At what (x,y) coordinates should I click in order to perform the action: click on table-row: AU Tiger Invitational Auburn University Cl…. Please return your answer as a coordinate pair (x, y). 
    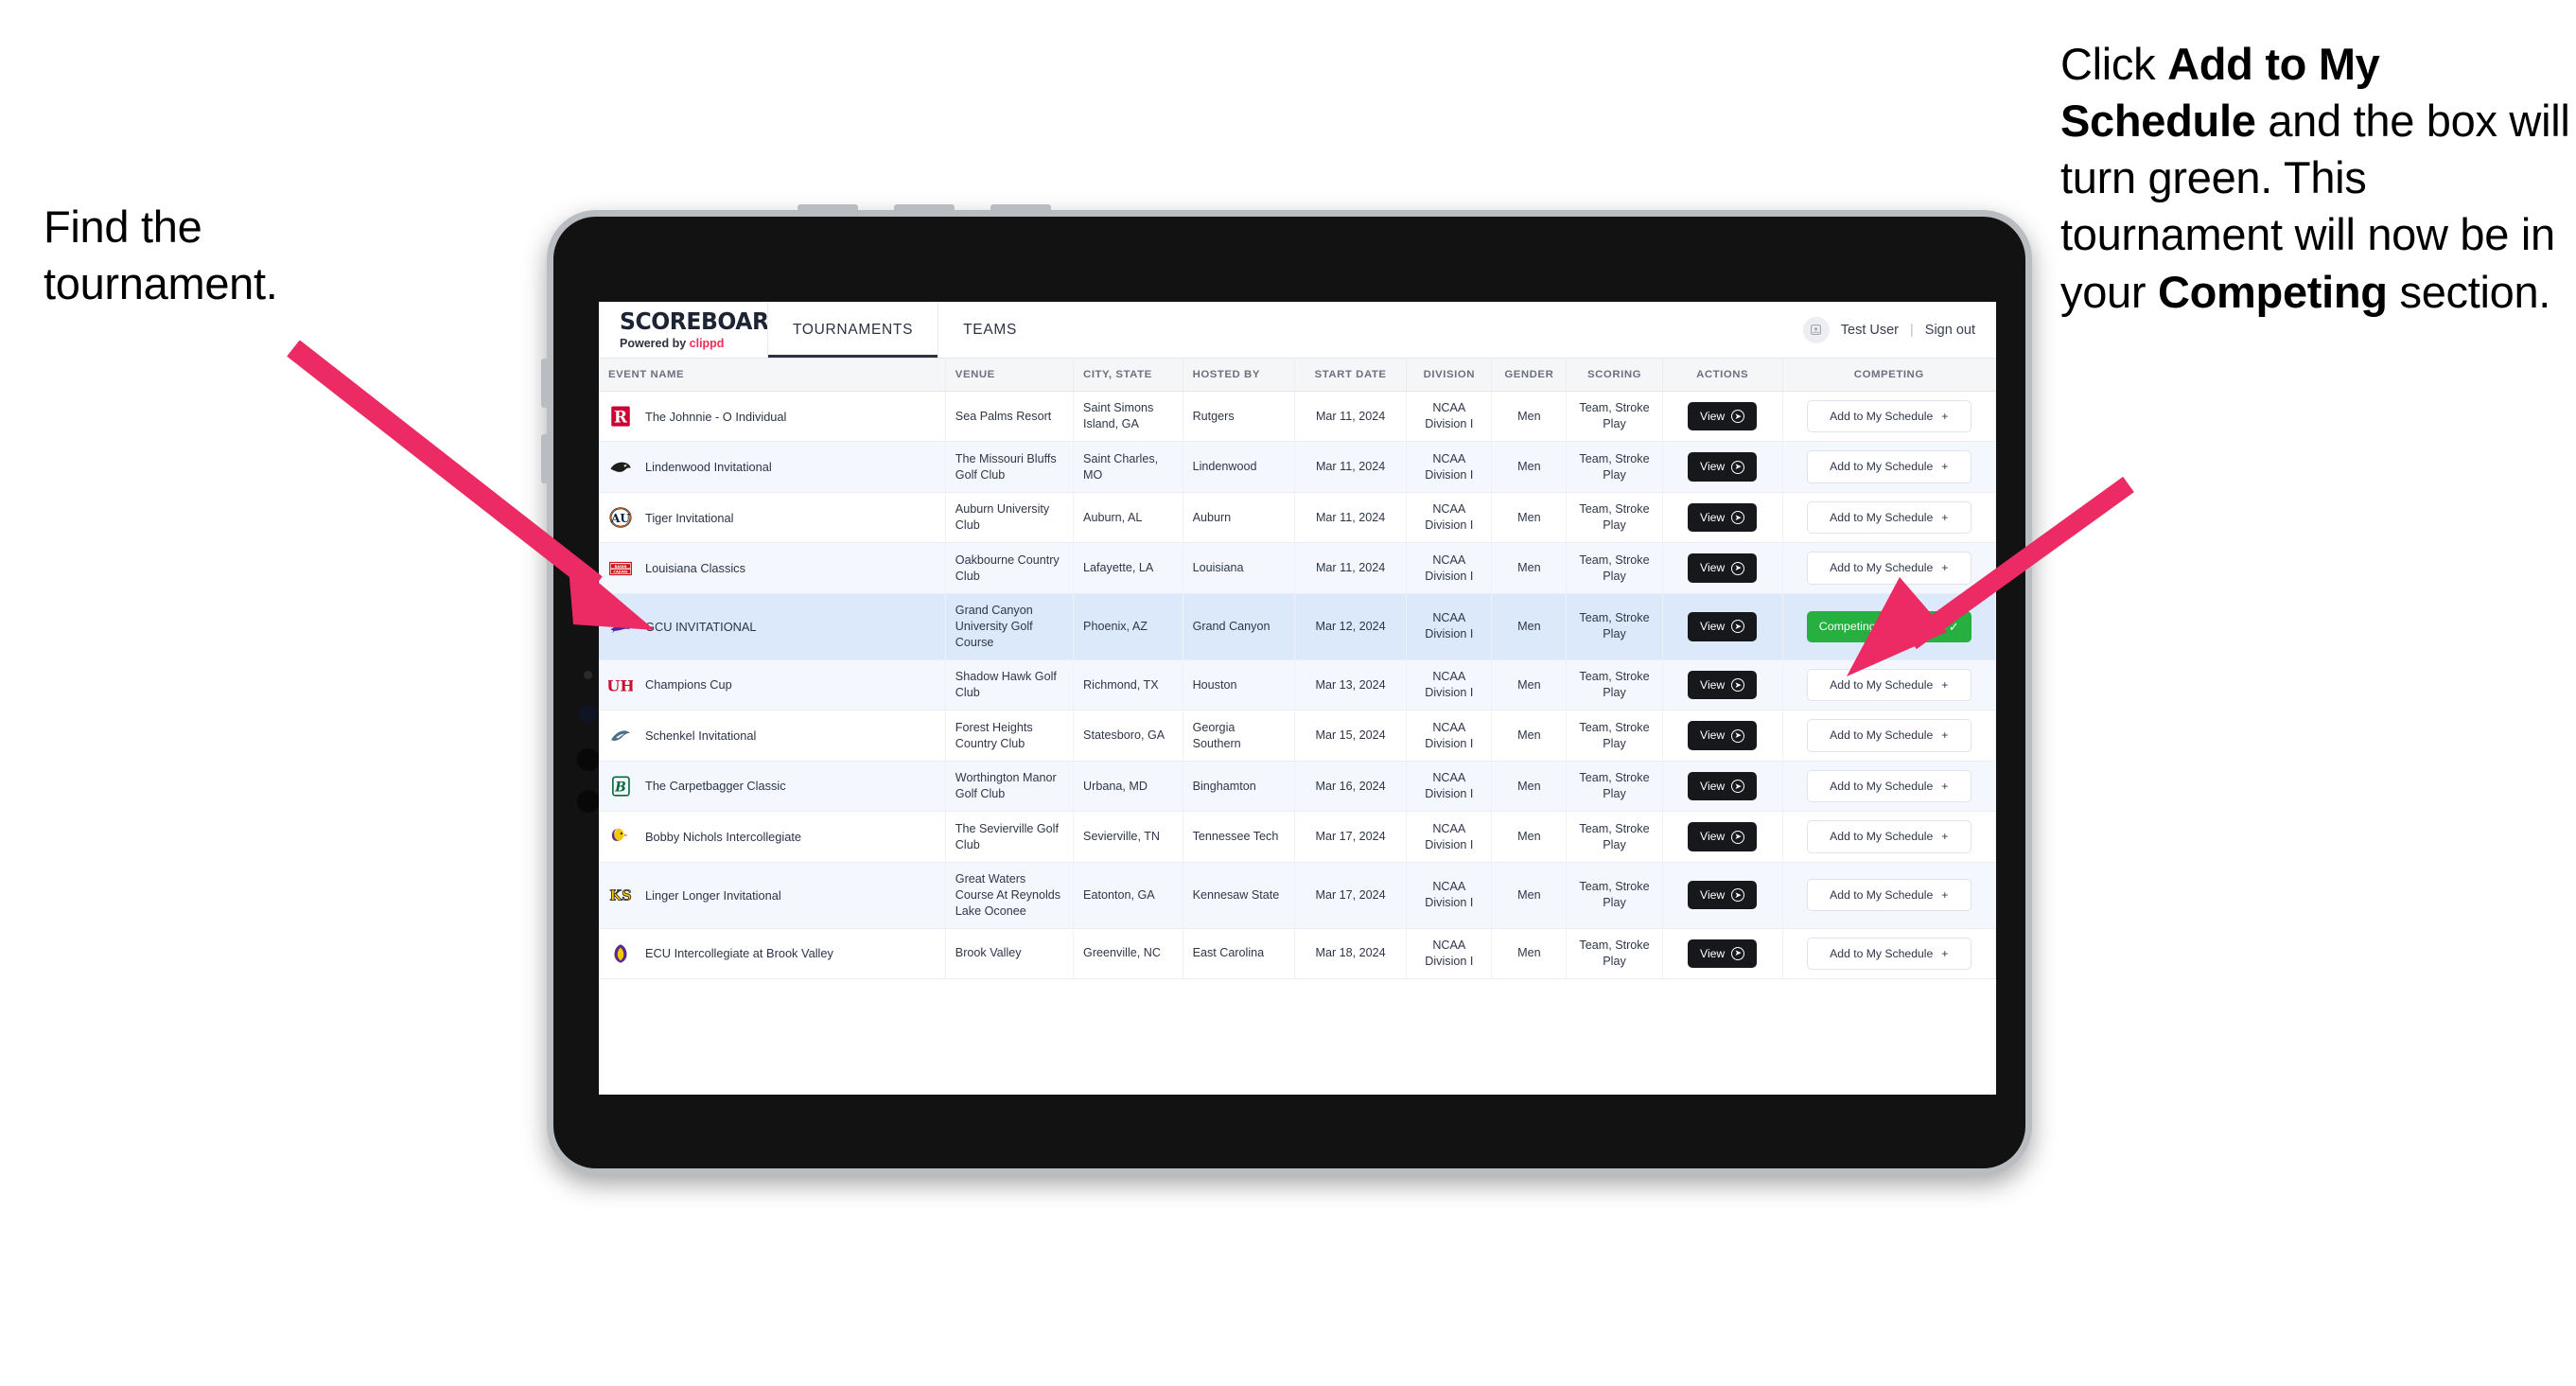
    Looking at the image, I should click on (1298, 518).